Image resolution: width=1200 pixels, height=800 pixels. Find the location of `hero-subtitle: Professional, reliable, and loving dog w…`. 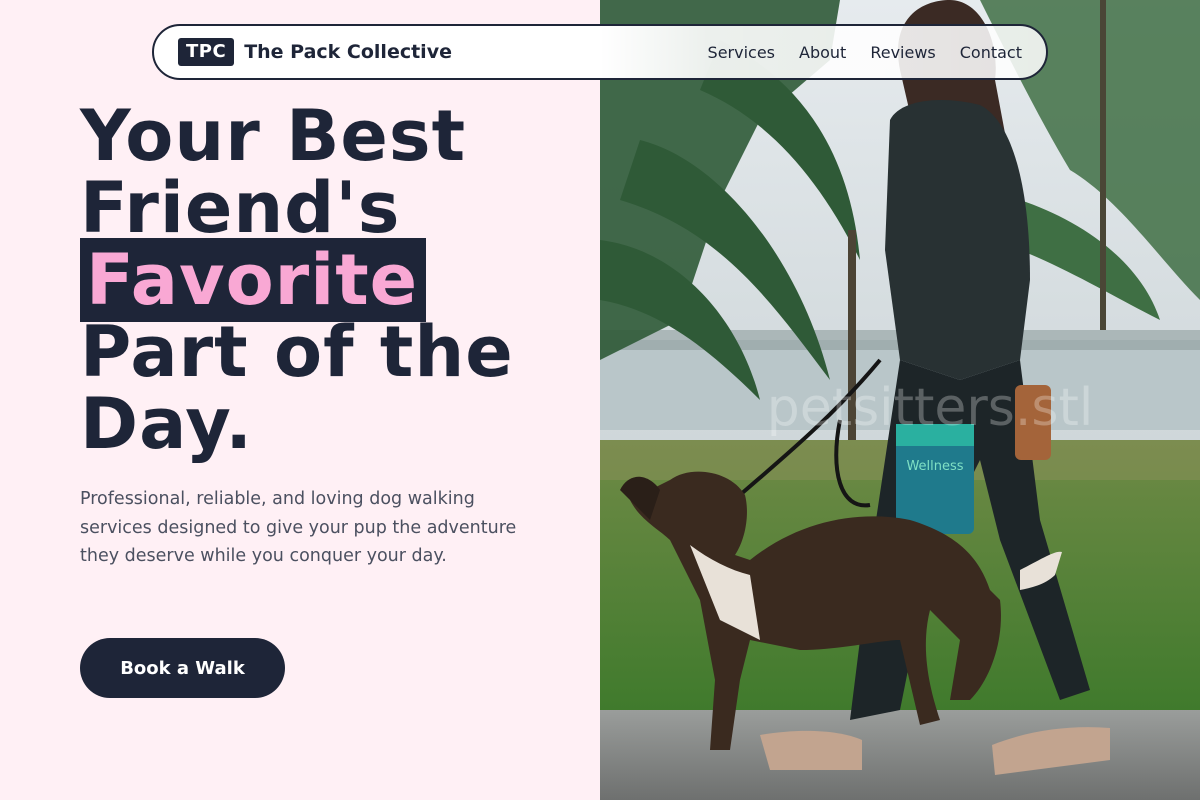

hero-subtitle: Professional, reliable, and loving dog w… is located at coordinates (298, 527).